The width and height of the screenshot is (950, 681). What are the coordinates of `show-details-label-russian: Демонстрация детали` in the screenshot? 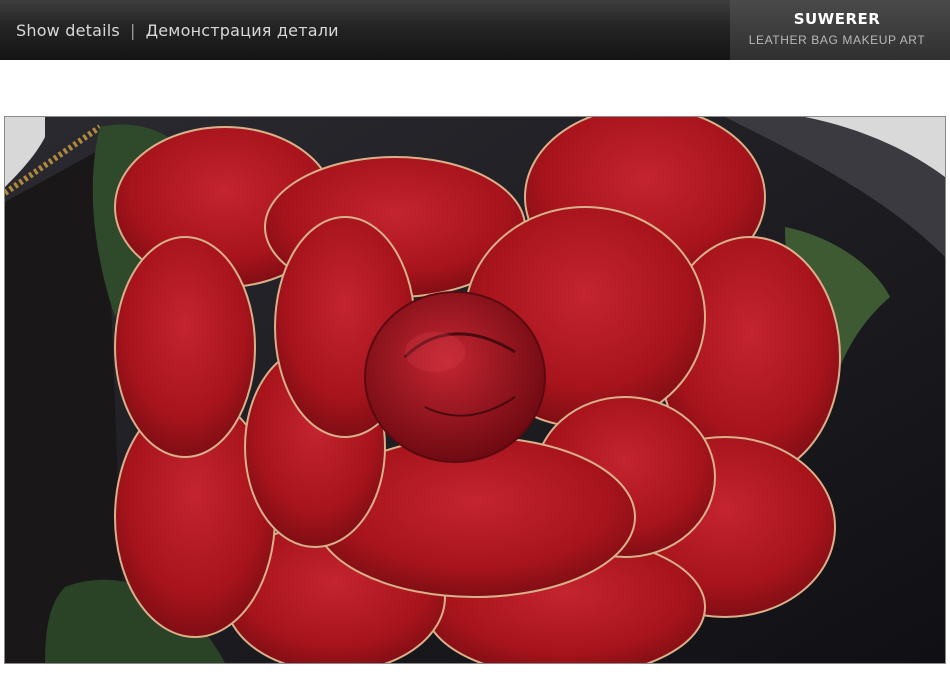 It's located at (242, 30).